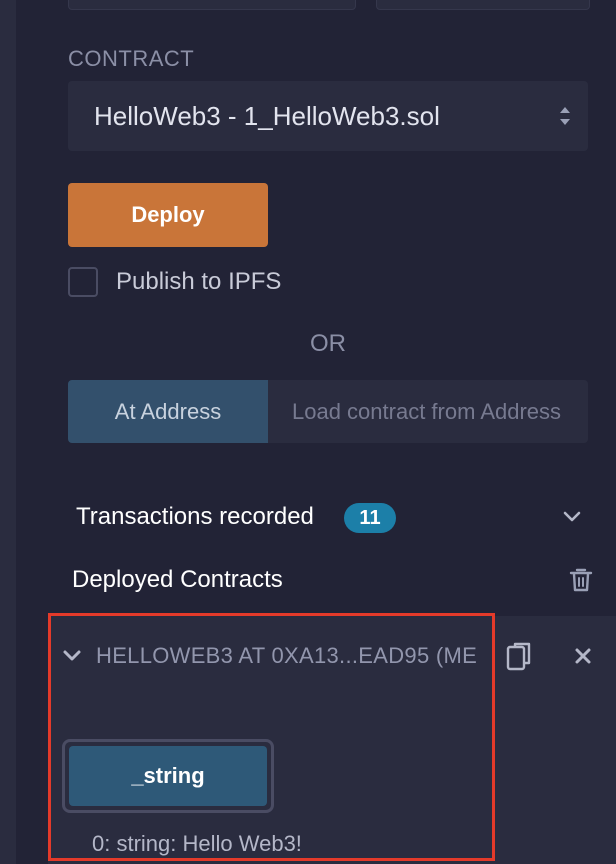 This screenshot has width=616, height=864. What do you see at coordinates (168, 411) in the screenshot?
I see `at-address-button: At Address` at bounding box center [168, 411].